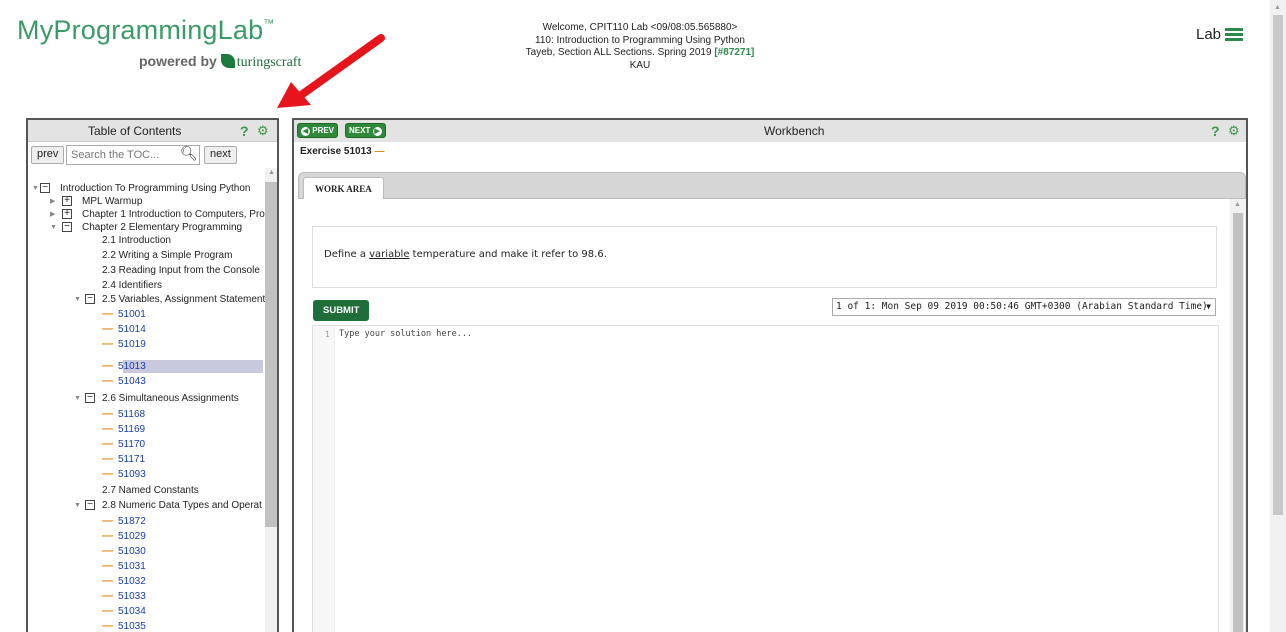 The image size is (1286, 632). Describe the element at coordinates (640, 27) in the screenshot. I see `welcome-line: Welcome, CPIT110 Lab <09/08:05.565880>` at that location.